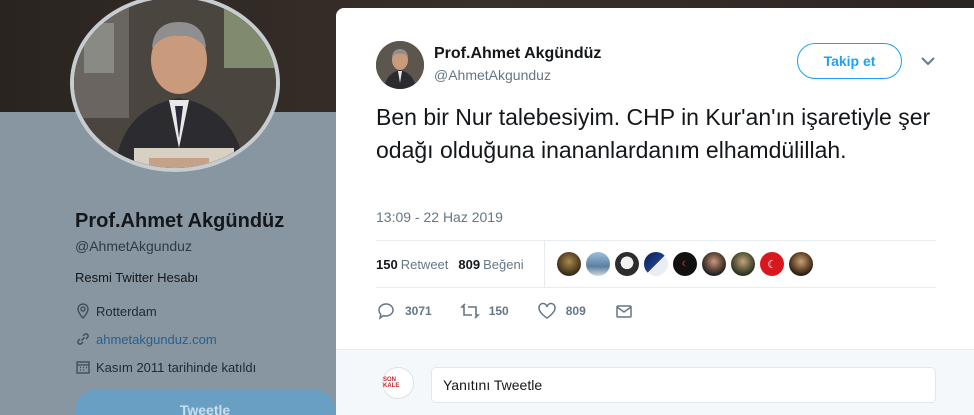 The width and height of the screenshot is (974, 415). I want to click on profile-joined: Kasım 2011 tarihinde katıldı, so click(165, 367).